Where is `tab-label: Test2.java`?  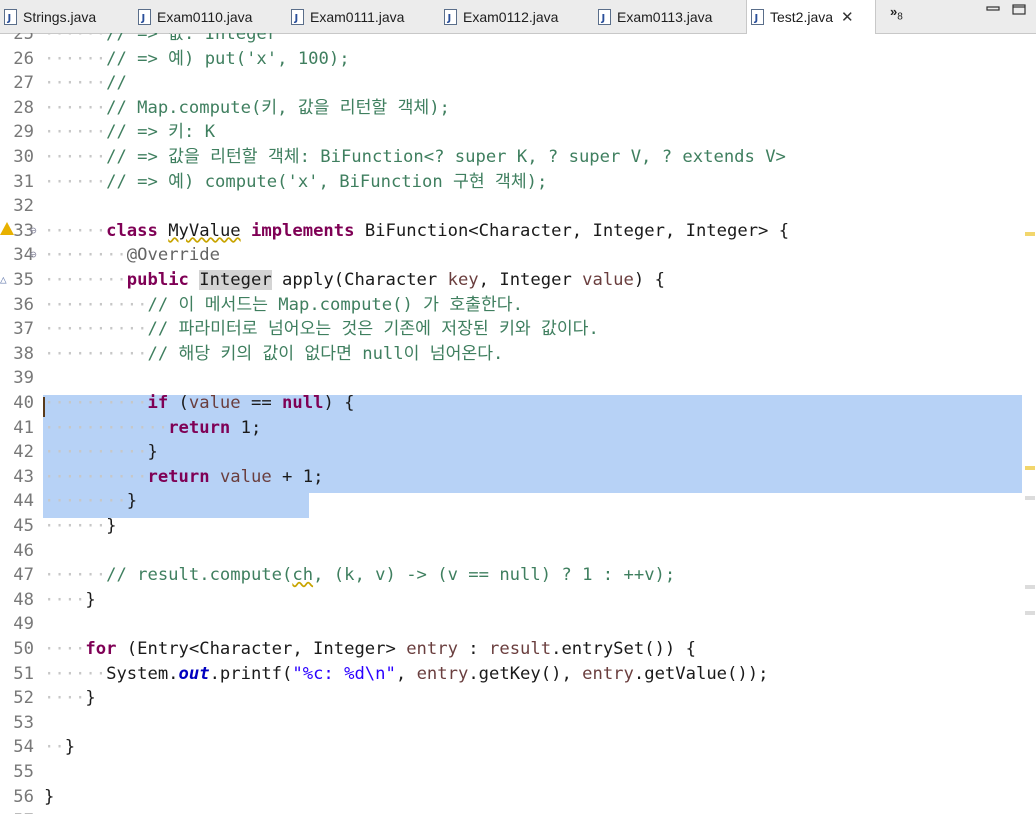
tab-label: Test2.java is located at coordinates (802, 17).